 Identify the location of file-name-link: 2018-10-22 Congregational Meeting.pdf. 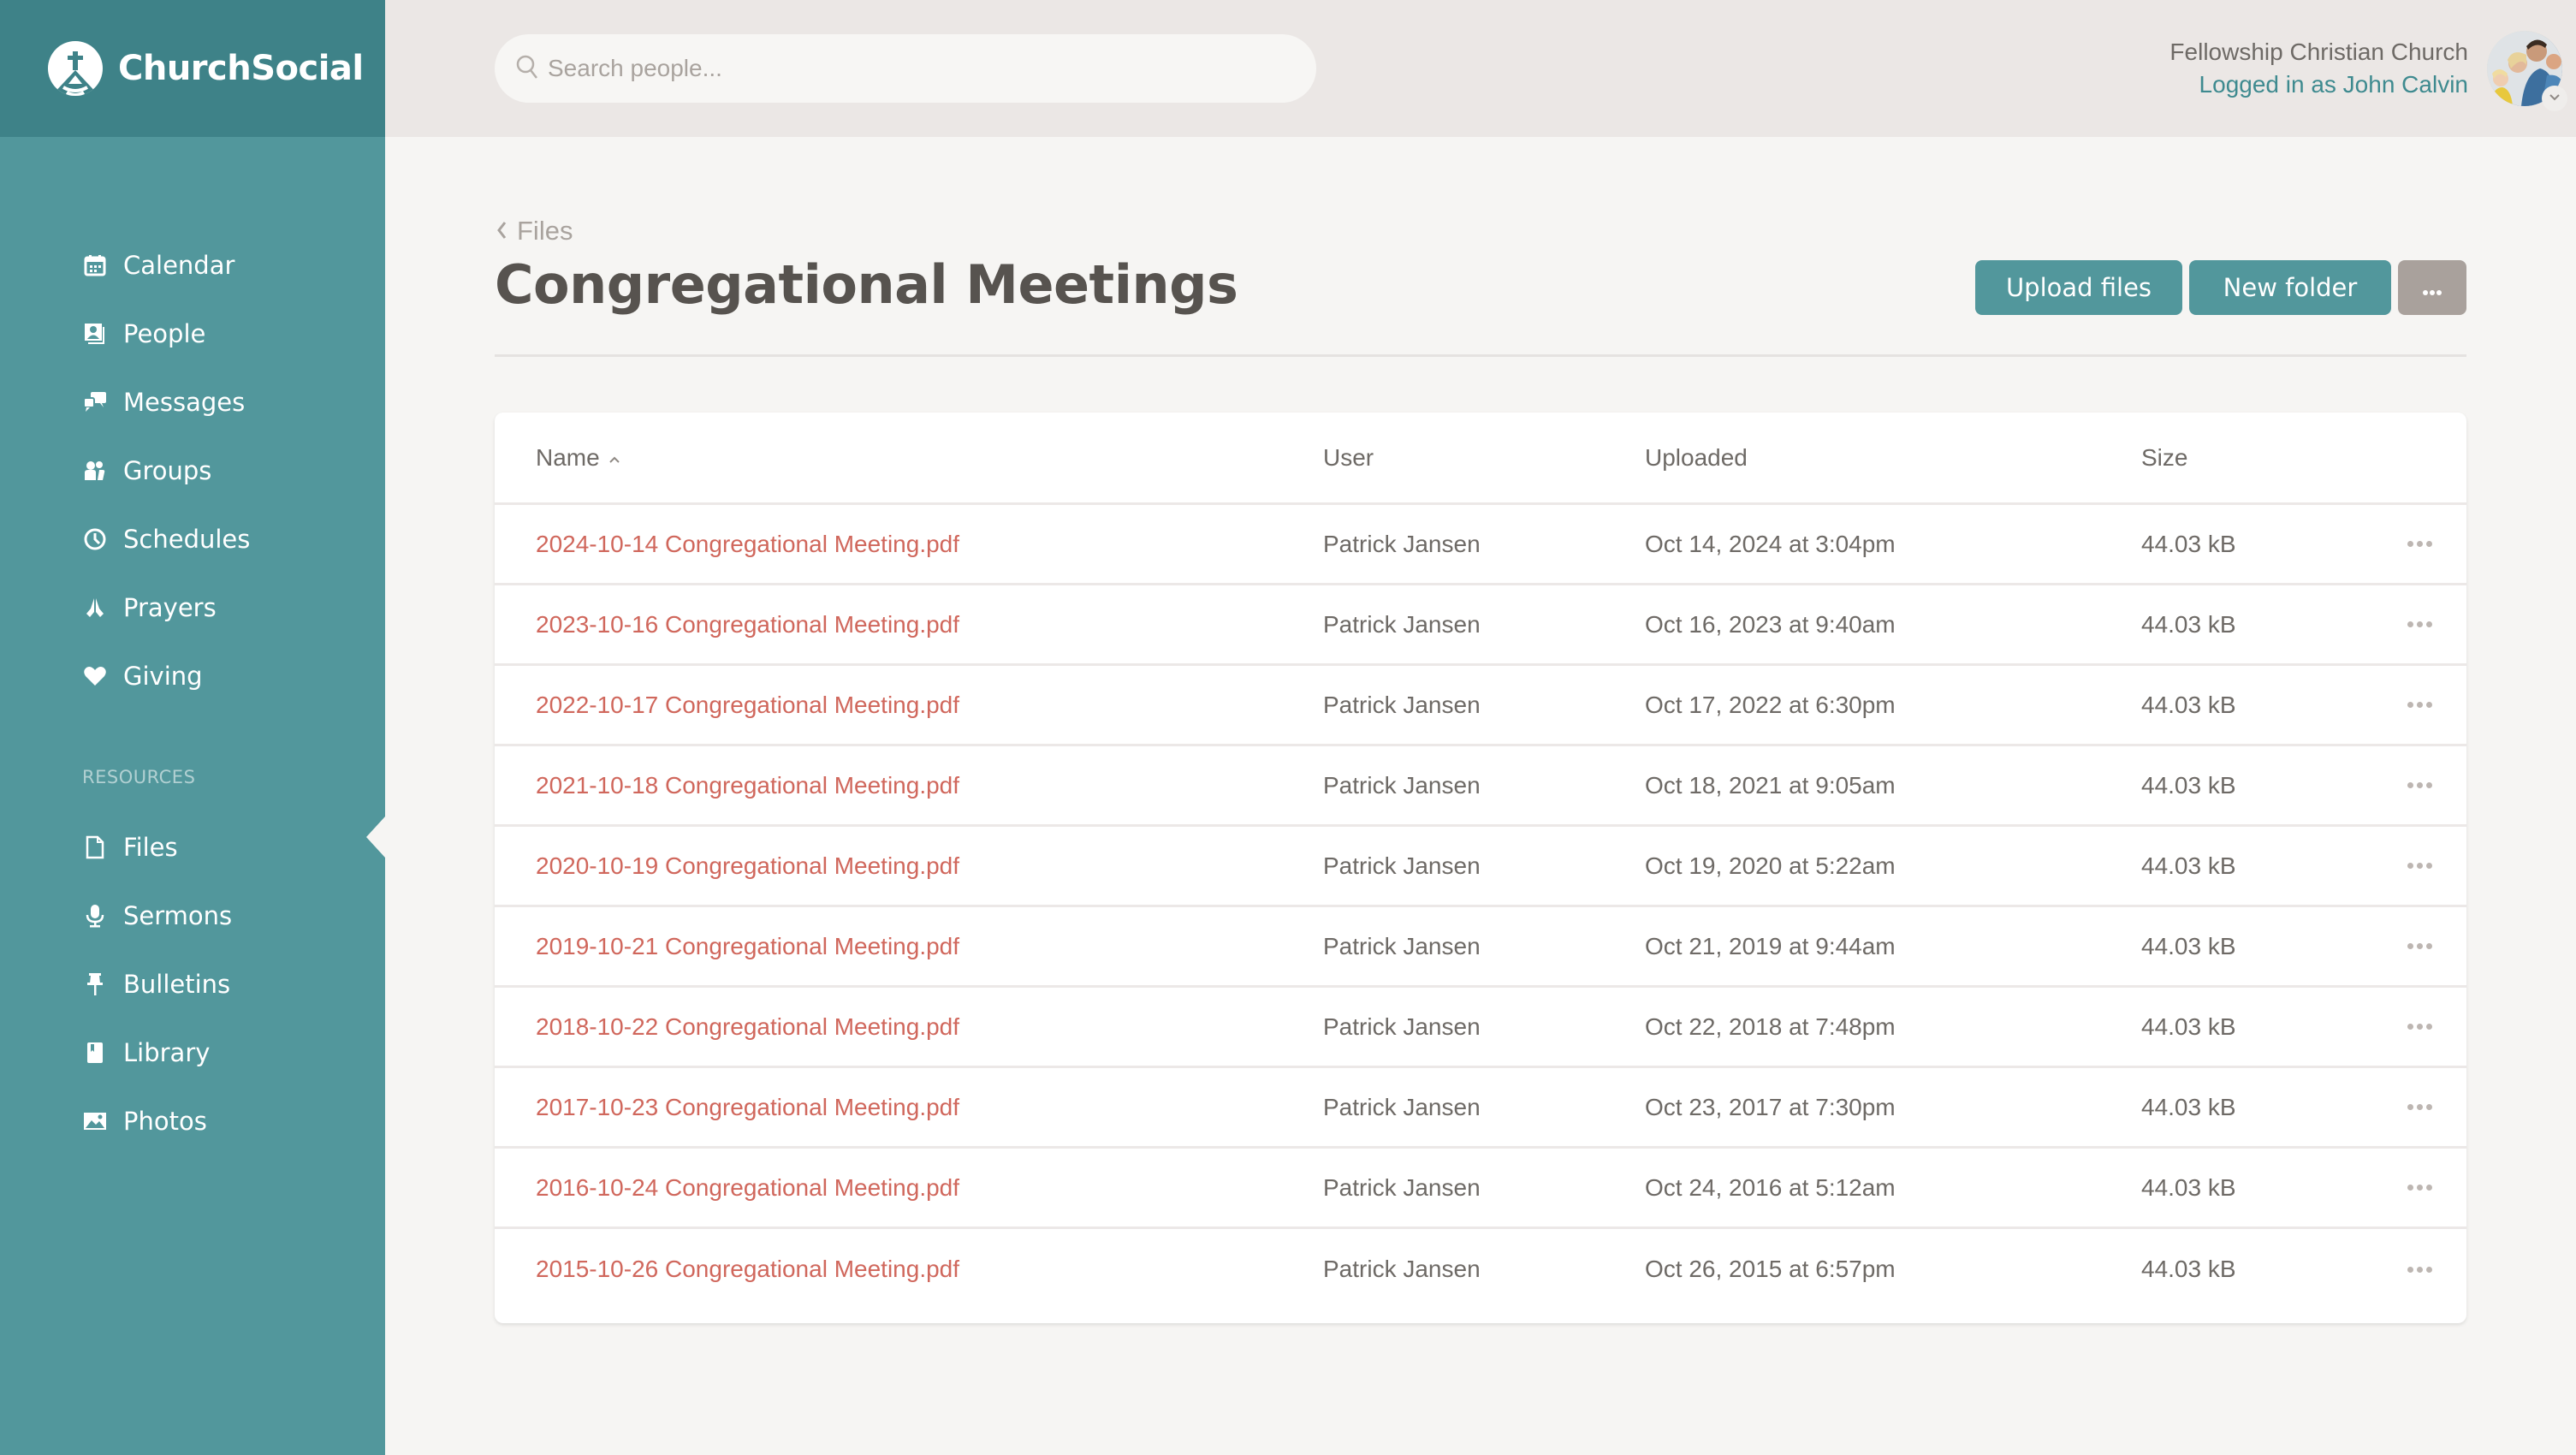
(747, 1026).